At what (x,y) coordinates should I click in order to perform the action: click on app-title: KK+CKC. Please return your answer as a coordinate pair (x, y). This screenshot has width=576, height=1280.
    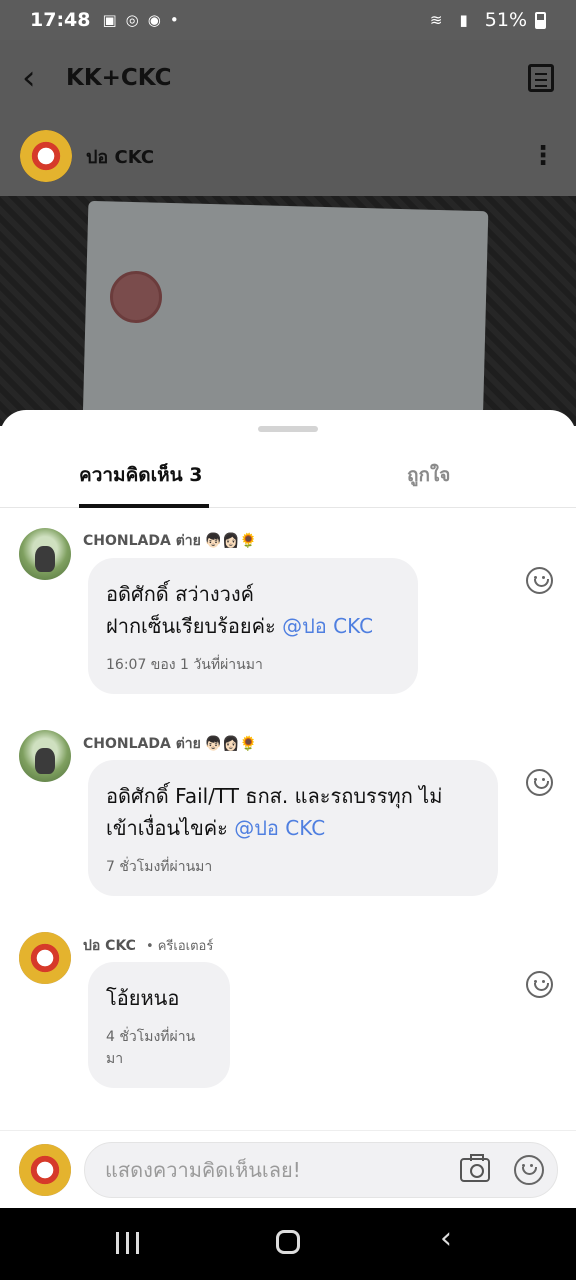
    Looking at the image, I should click on (119, 78).